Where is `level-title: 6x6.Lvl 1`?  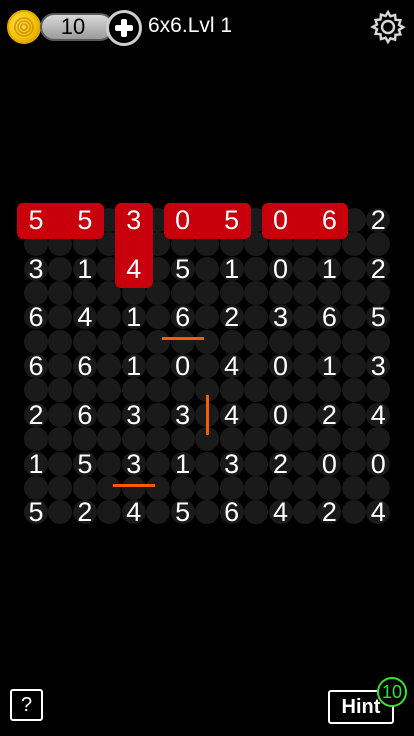
level-title: 6x6.Lvl 1 is located at coordinates (190, 25).